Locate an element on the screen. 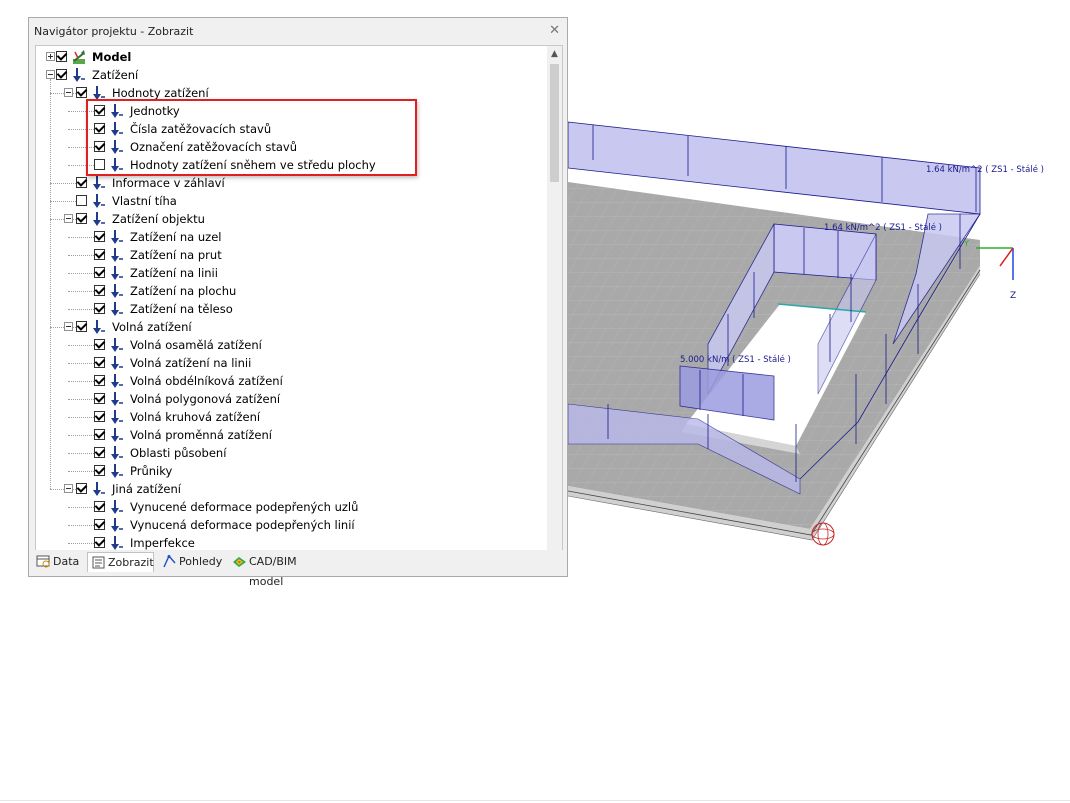 Image resolution: width=1070 pixels, height=803 pixels. tab-zobrazit-label: Zobrazit is located at coordinates (131, 562).